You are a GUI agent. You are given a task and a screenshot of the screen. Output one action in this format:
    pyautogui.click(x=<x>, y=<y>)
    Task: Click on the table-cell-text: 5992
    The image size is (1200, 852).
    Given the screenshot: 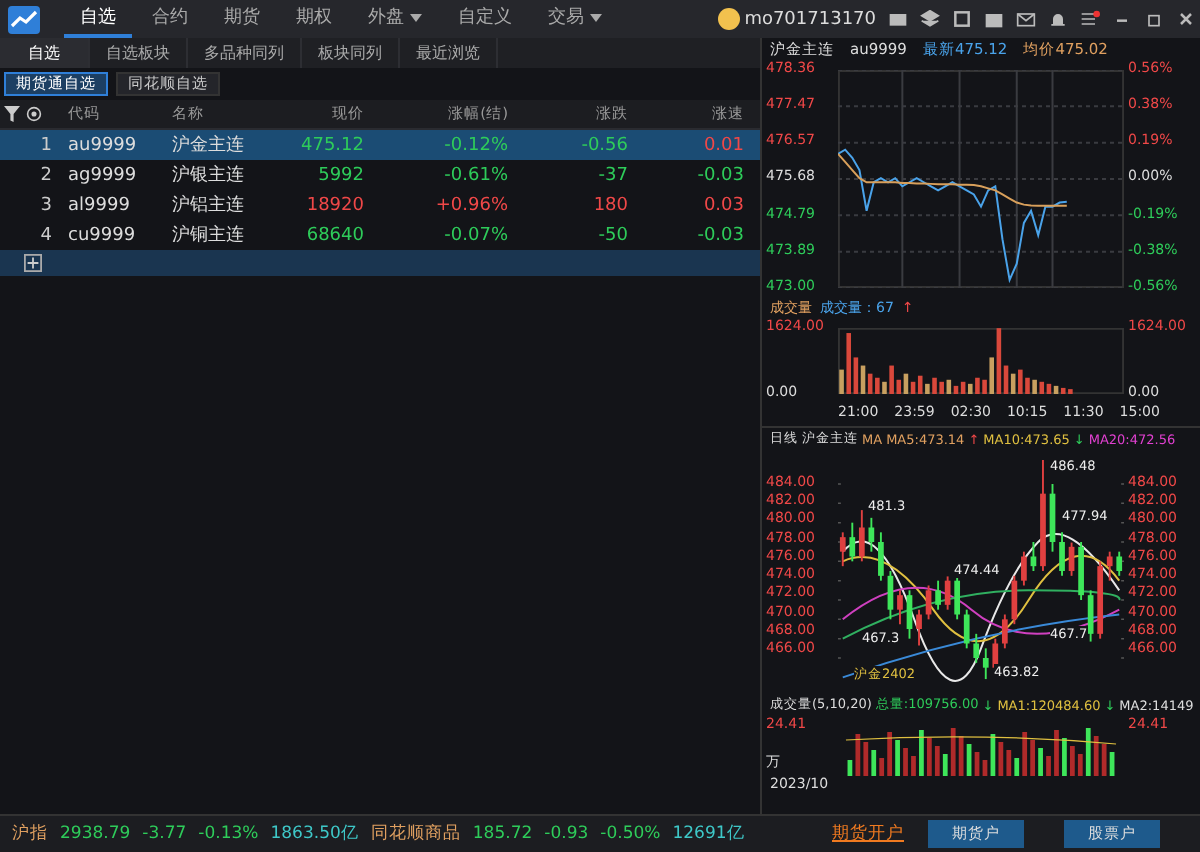 What is the action you would take?
    pyautogui.click(x=341, y=175)
    